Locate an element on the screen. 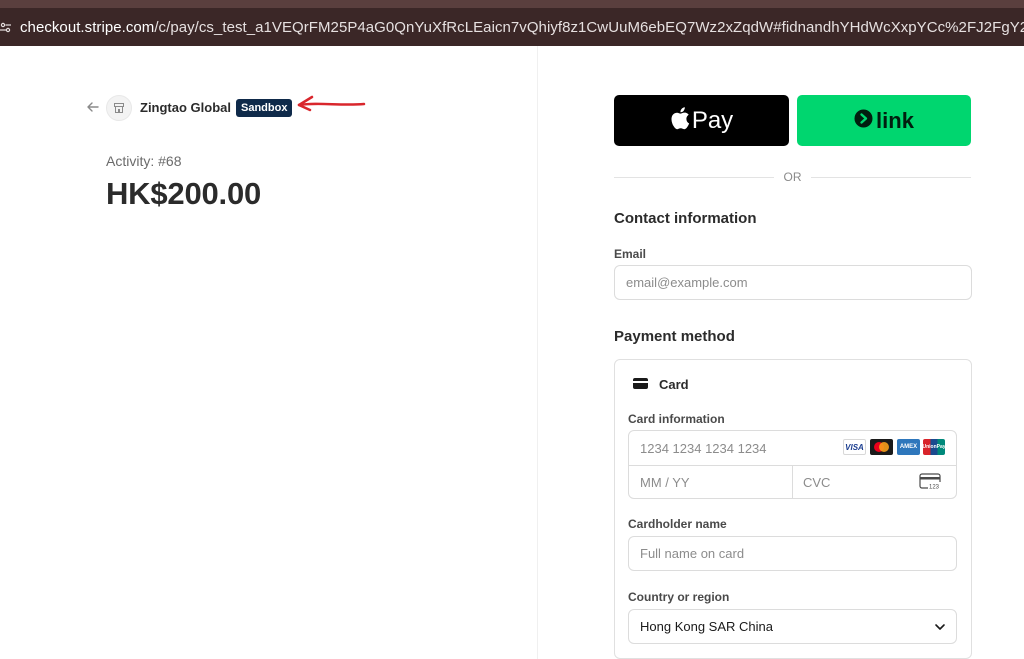  card-group-col-divider is located at coordinates (792, 481).